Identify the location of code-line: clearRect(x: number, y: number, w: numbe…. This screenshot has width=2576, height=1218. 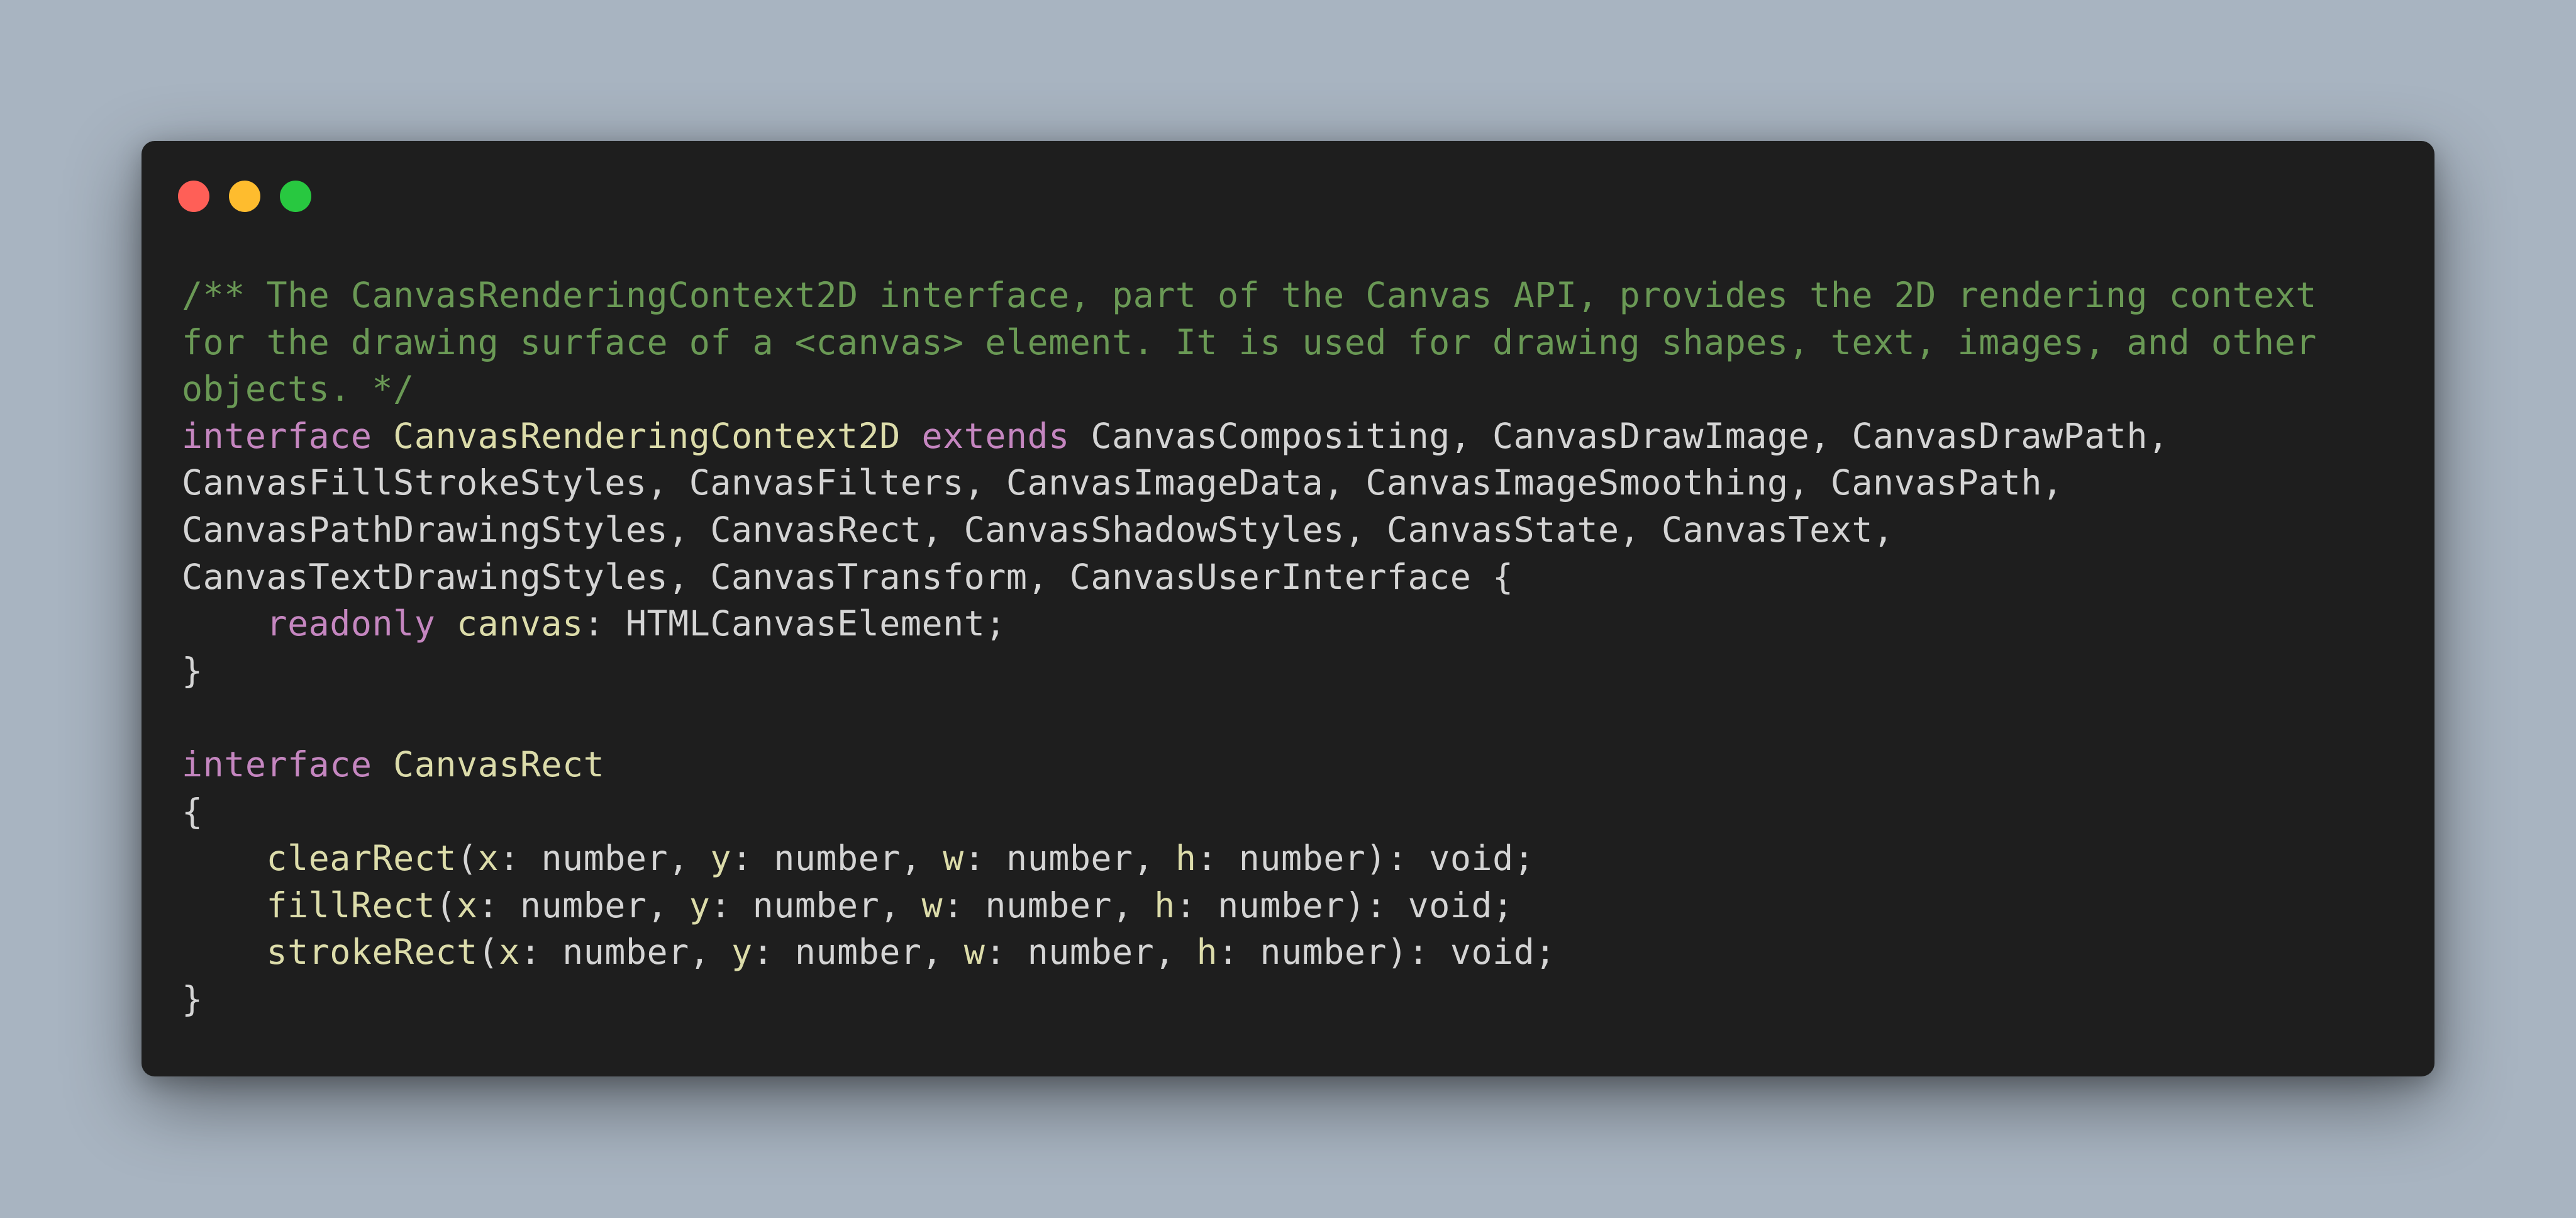
(1249, 858).